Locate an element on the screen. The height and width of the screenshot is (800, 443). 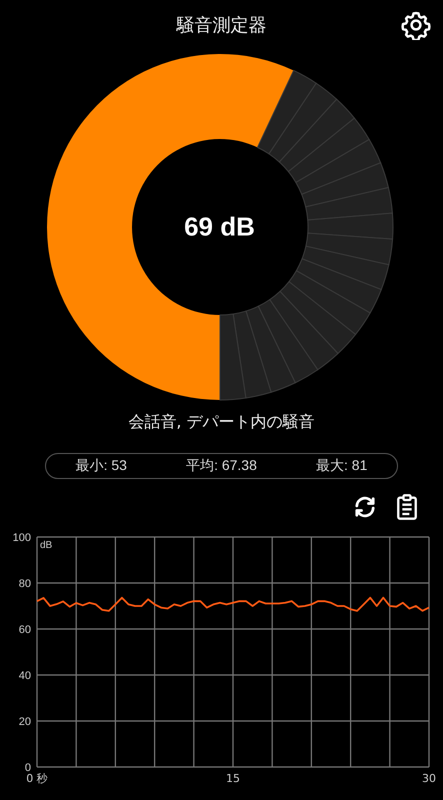
x-tick-label: 30 is located at coordinates (429, 778).